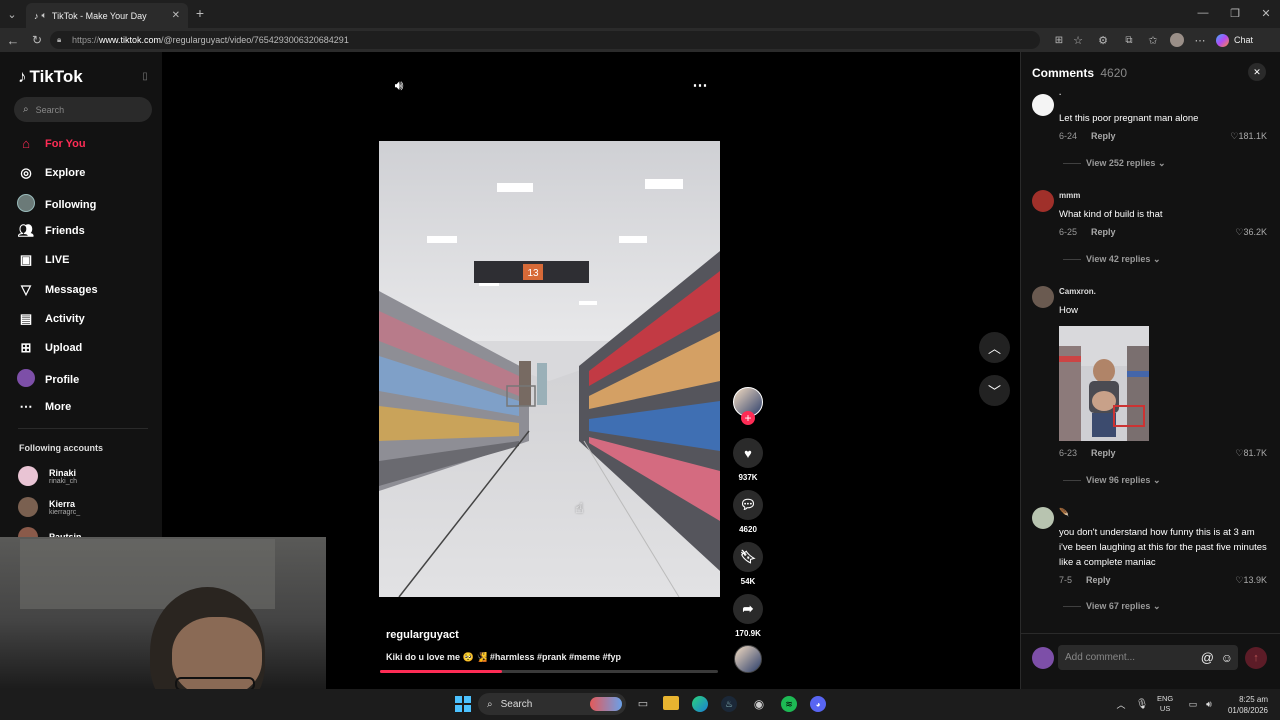 The image size is (1280, 720). Describe the element at coordinates (83, 109) in the screenshot. I see `search-field: ⌕ Search` at that location.